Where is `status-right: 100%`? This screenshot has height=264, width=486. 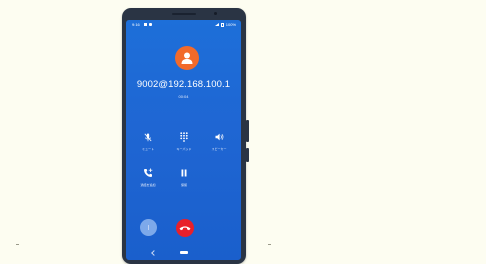
status-right: 100% is located at coordinates (225, 24).